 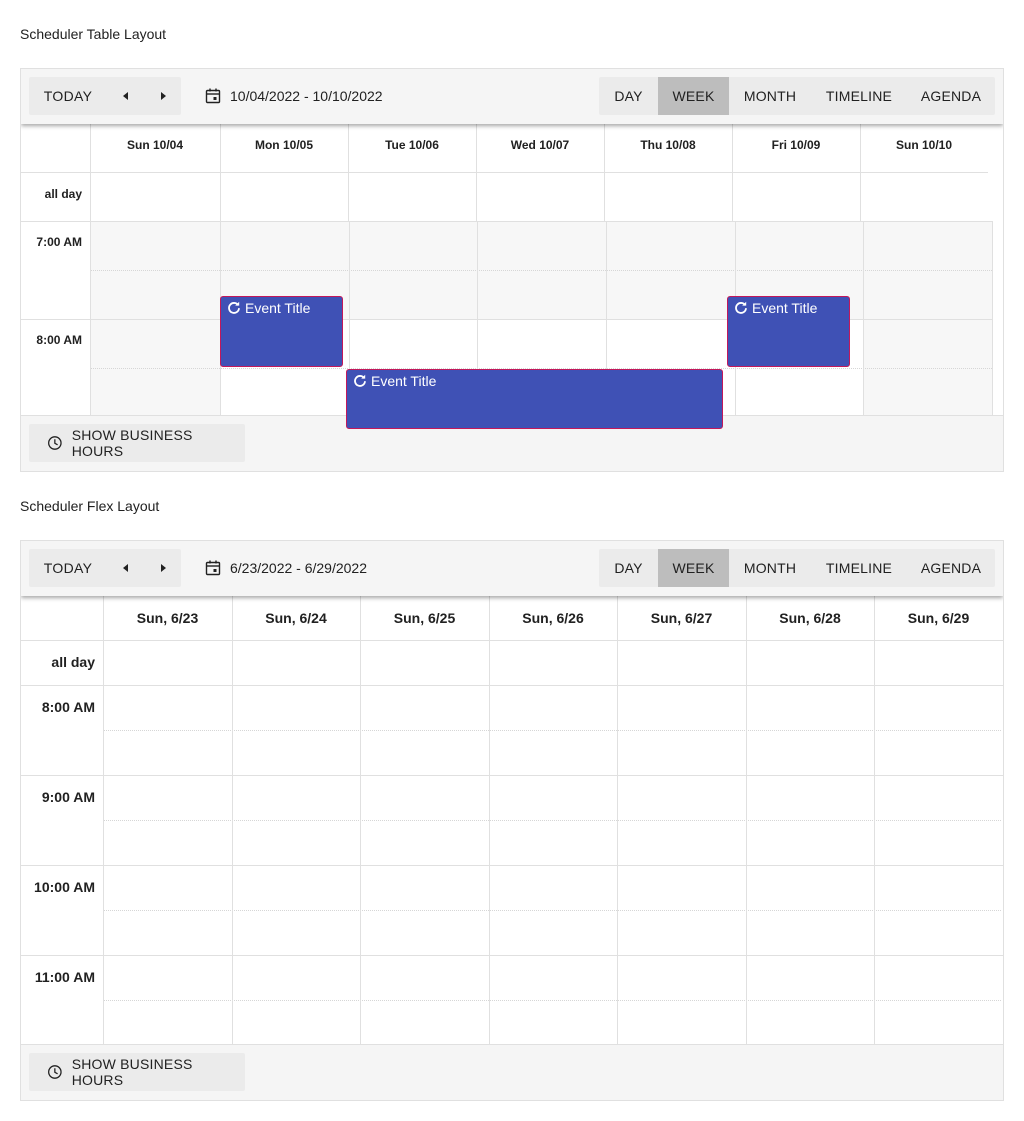 I want to click on date-range-button: 6/23/2022 - 6/29/2022, so click(x=286, y=568).